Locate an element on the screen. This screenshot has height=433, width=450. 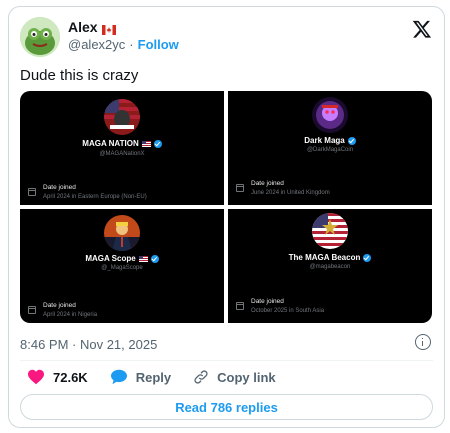
copy-link-label: Copy link is located at coordinates (246, 377).